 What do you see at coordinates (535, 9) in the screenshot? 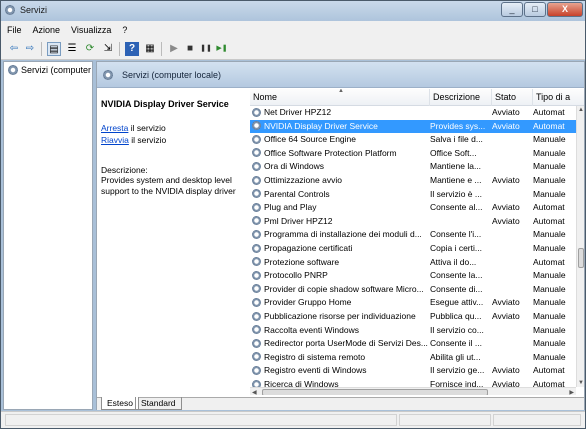
I see `maximize-button: □` at bounding box center [535, 9].